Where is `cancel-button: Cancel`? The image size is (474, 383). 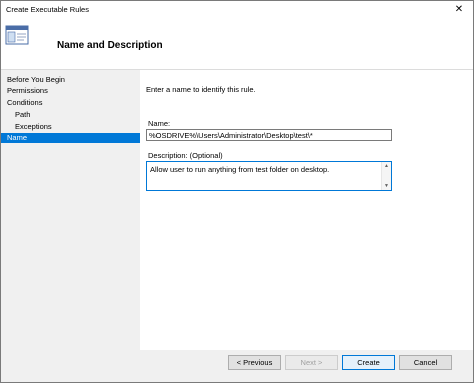
cancel-button: Cancel is located at coordinates (425, 362).